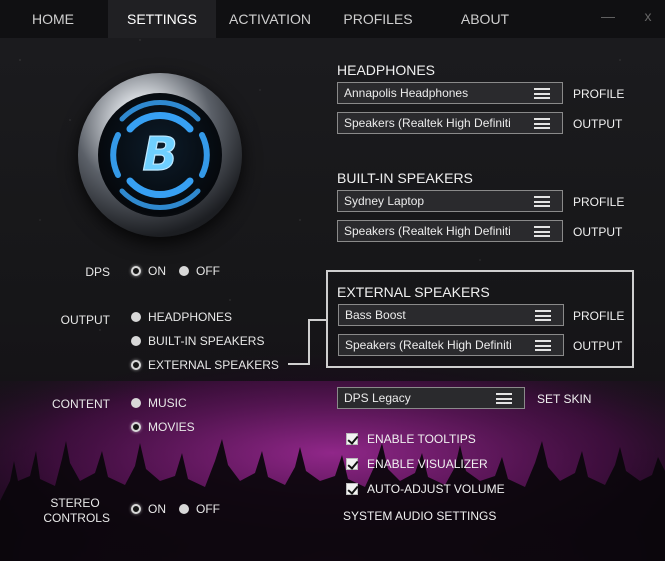 This screenshot has width=665, height=561. I want to click on minimize-icon: —, so click(608, 16).